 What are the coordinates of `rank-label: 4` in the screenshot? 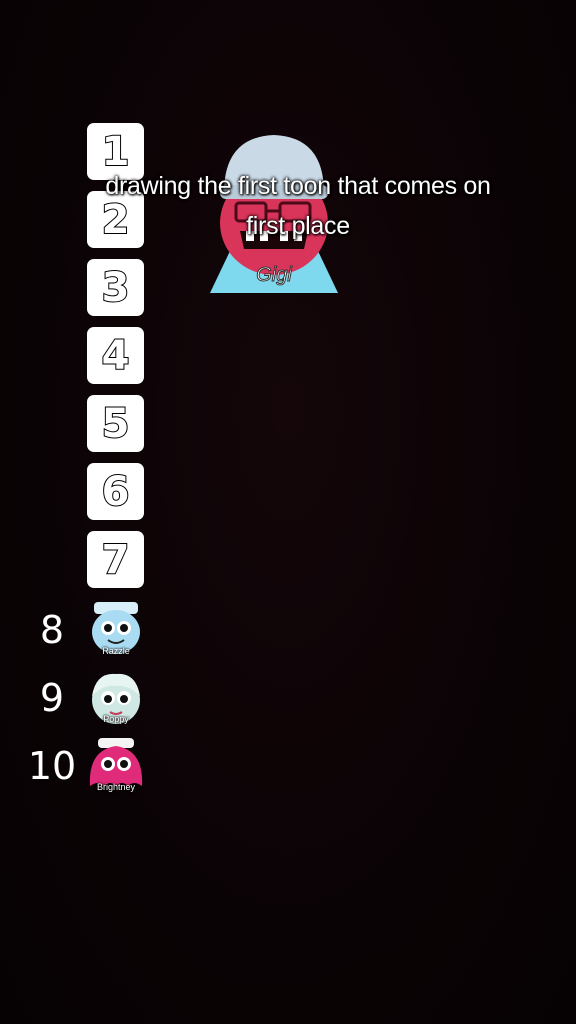 It's located at (116, 356).